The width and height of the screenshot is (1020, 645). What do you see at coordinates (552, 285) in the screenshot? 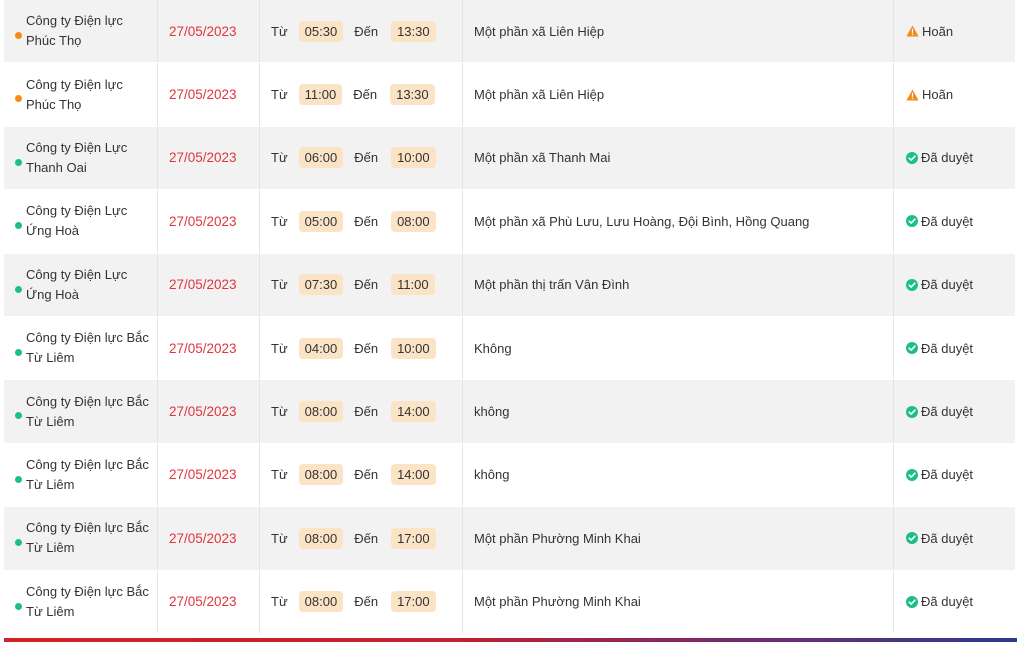
I see `affected-area: Một phần thị trấn Vân Đình` at bounding box center [552, 285].